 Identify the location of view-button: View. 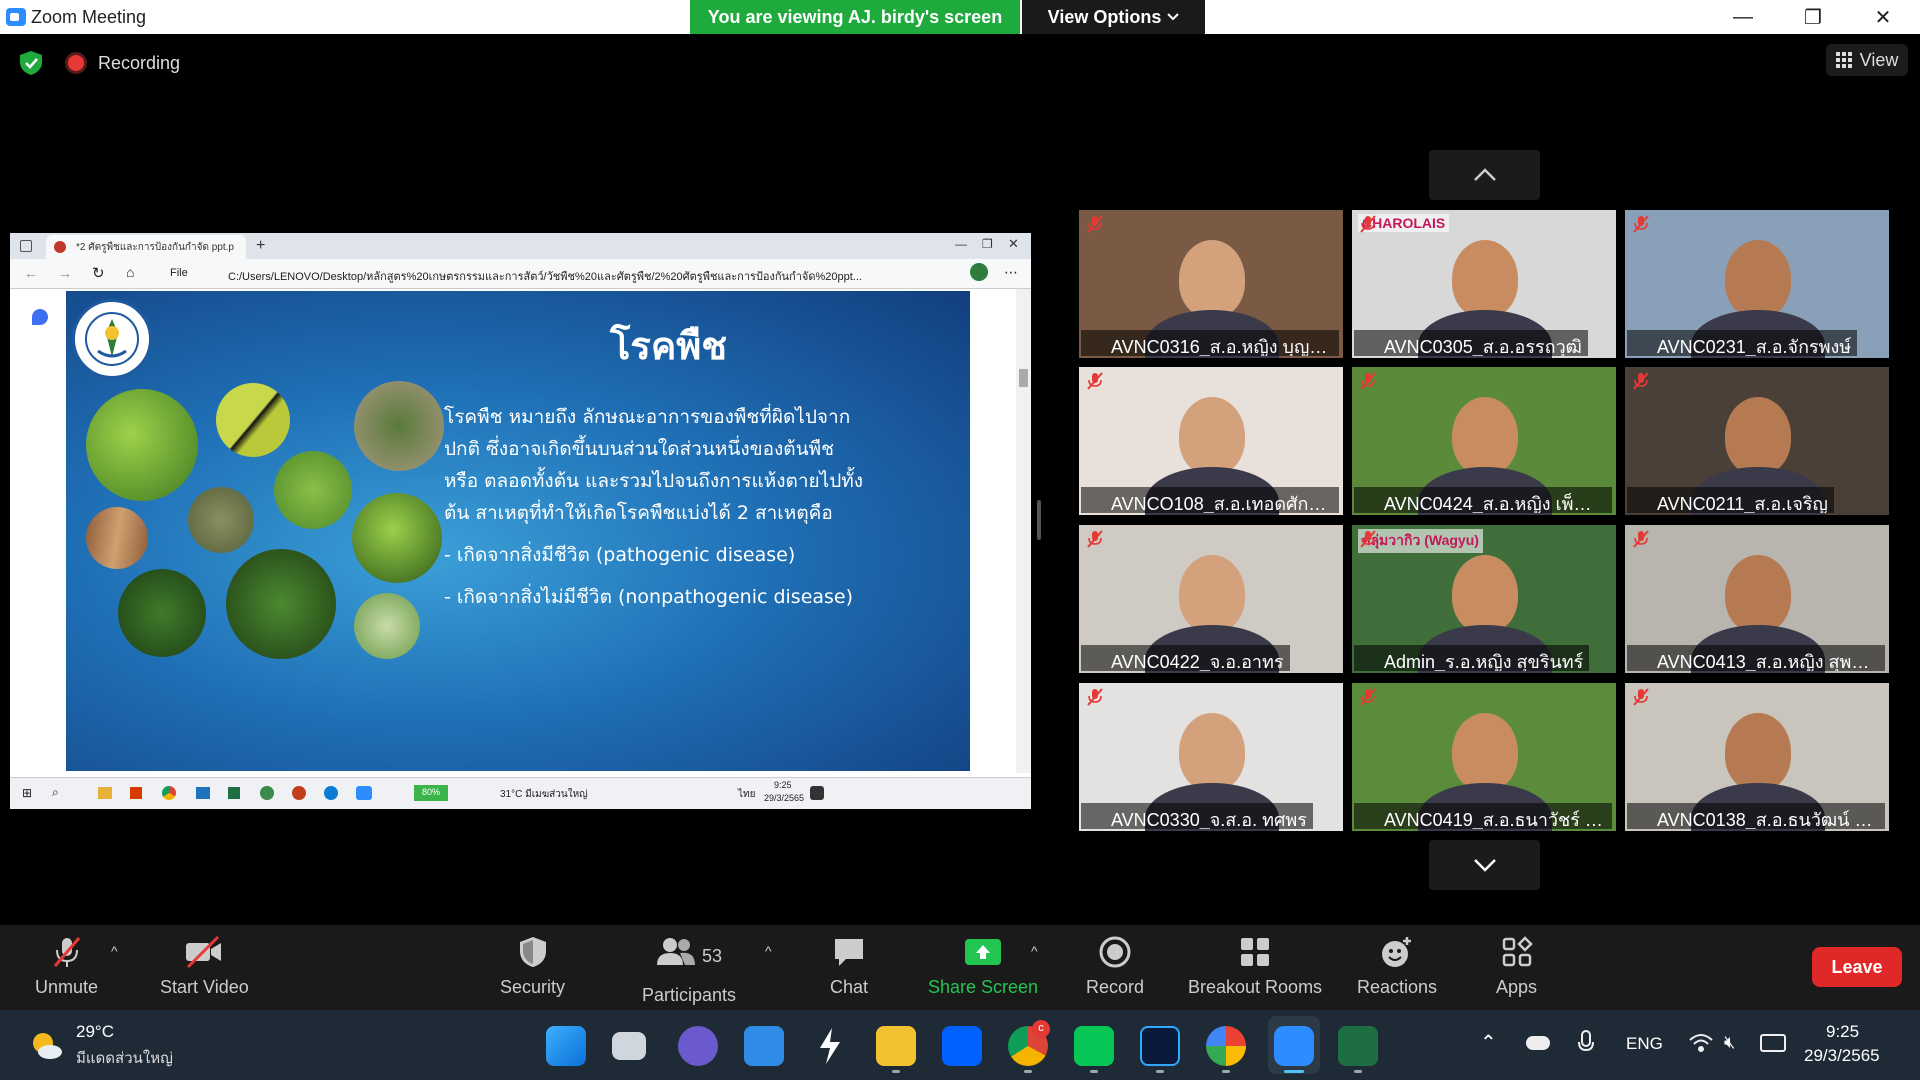
(1867, 60).